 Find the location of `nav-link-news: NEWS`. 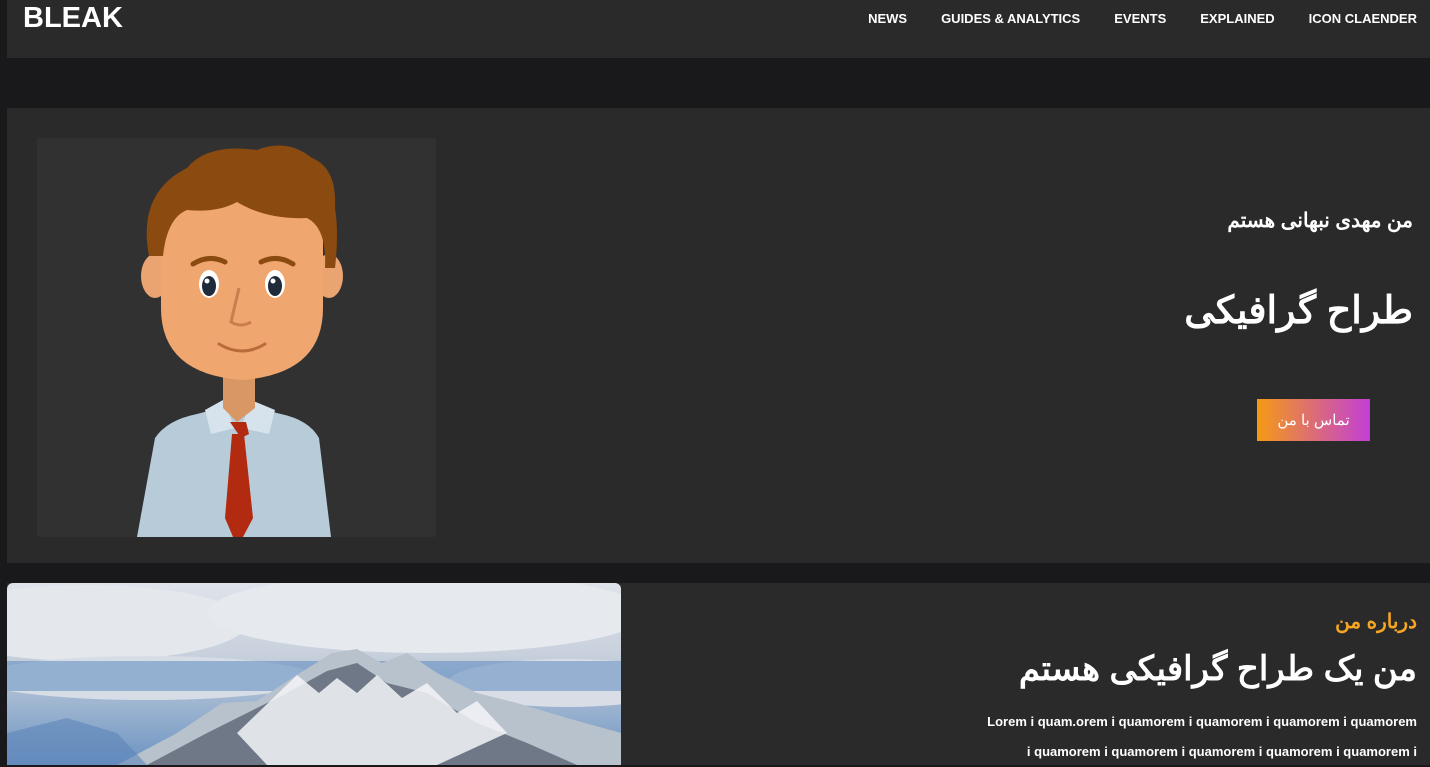

nav-link-news: NEWS is located at coordinates (887, 18).